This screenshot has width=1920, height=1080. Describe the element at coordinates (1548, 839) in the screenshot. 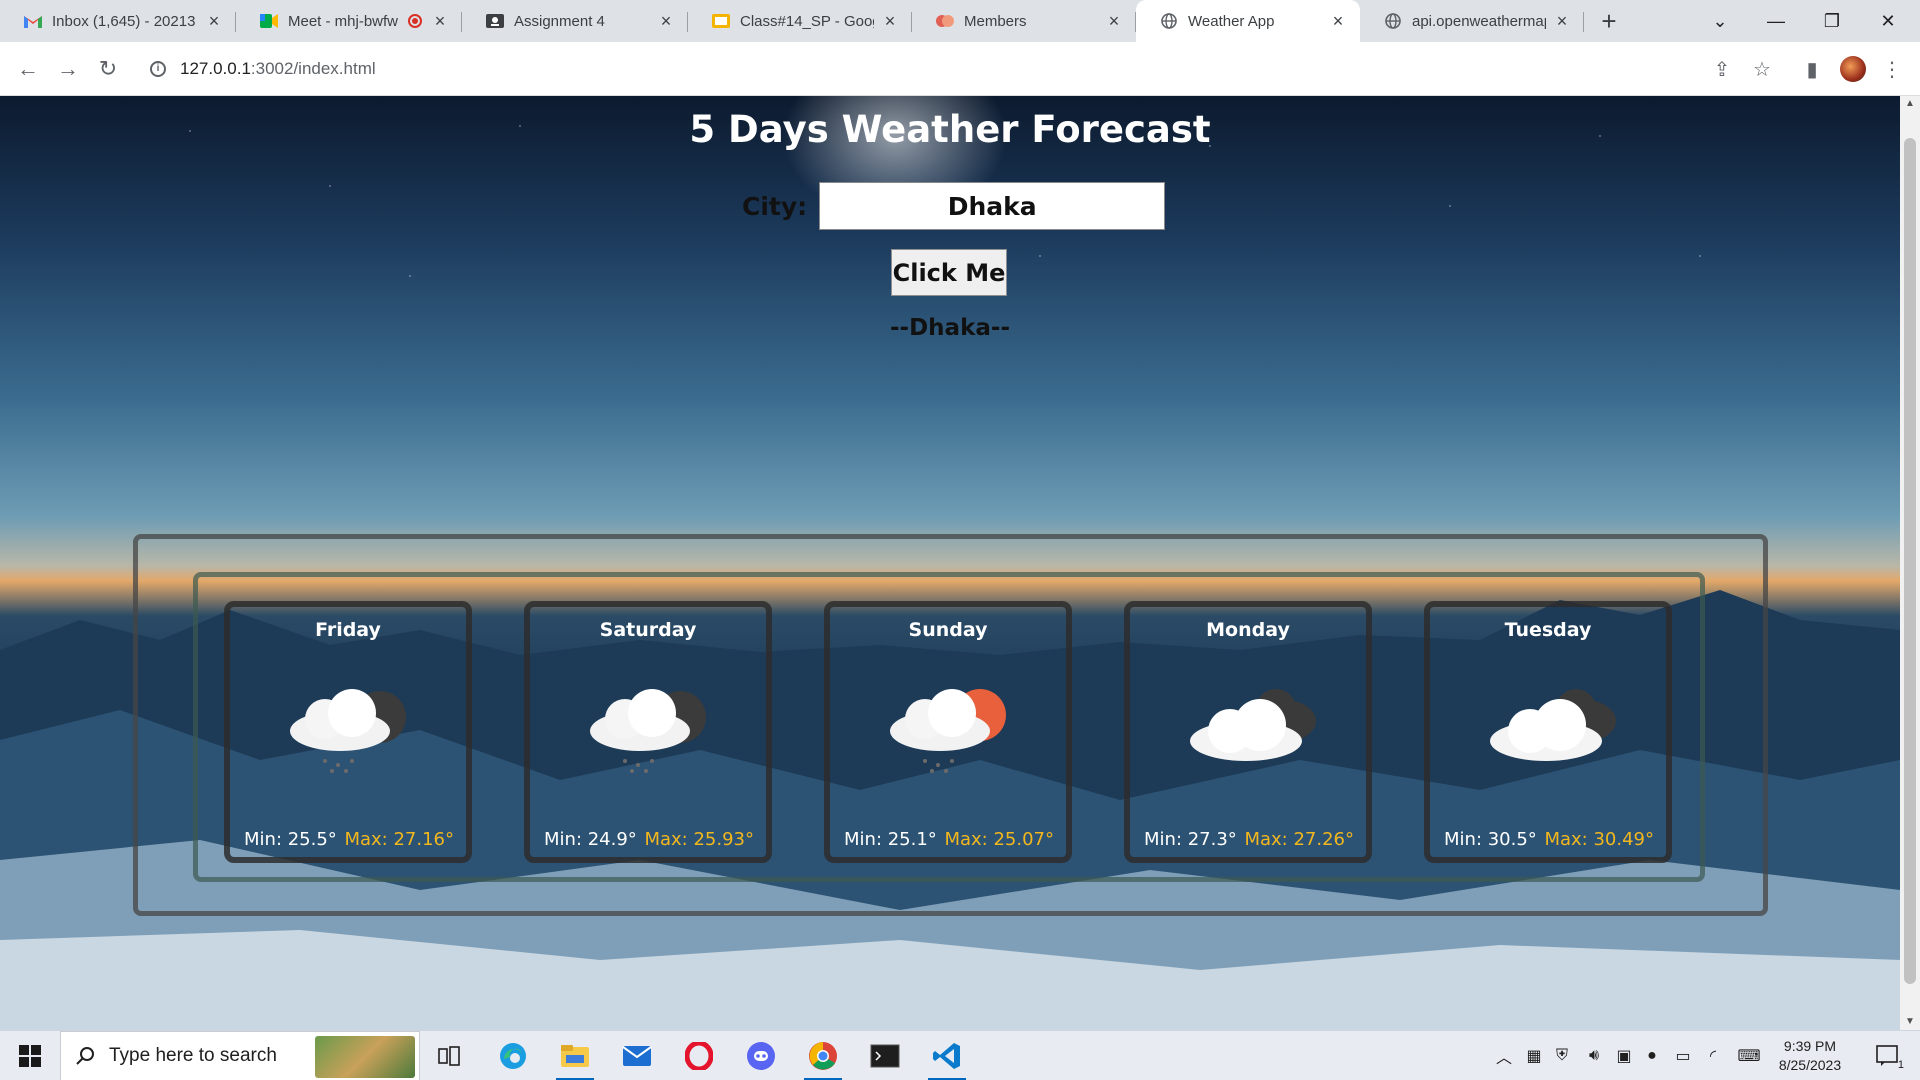

I see `temperature-row: Min: 30.5° Max: 30.49°` at that location.